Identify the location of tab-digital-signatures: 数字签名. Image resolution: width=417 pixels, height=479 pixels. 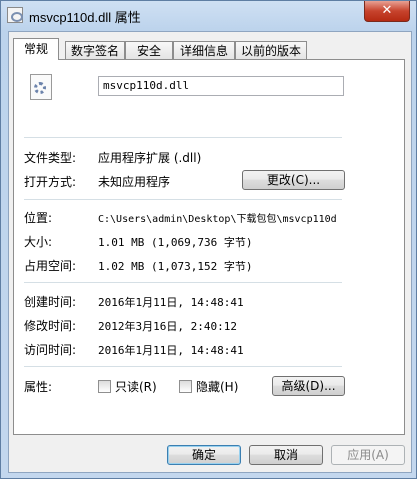
(95, 50).